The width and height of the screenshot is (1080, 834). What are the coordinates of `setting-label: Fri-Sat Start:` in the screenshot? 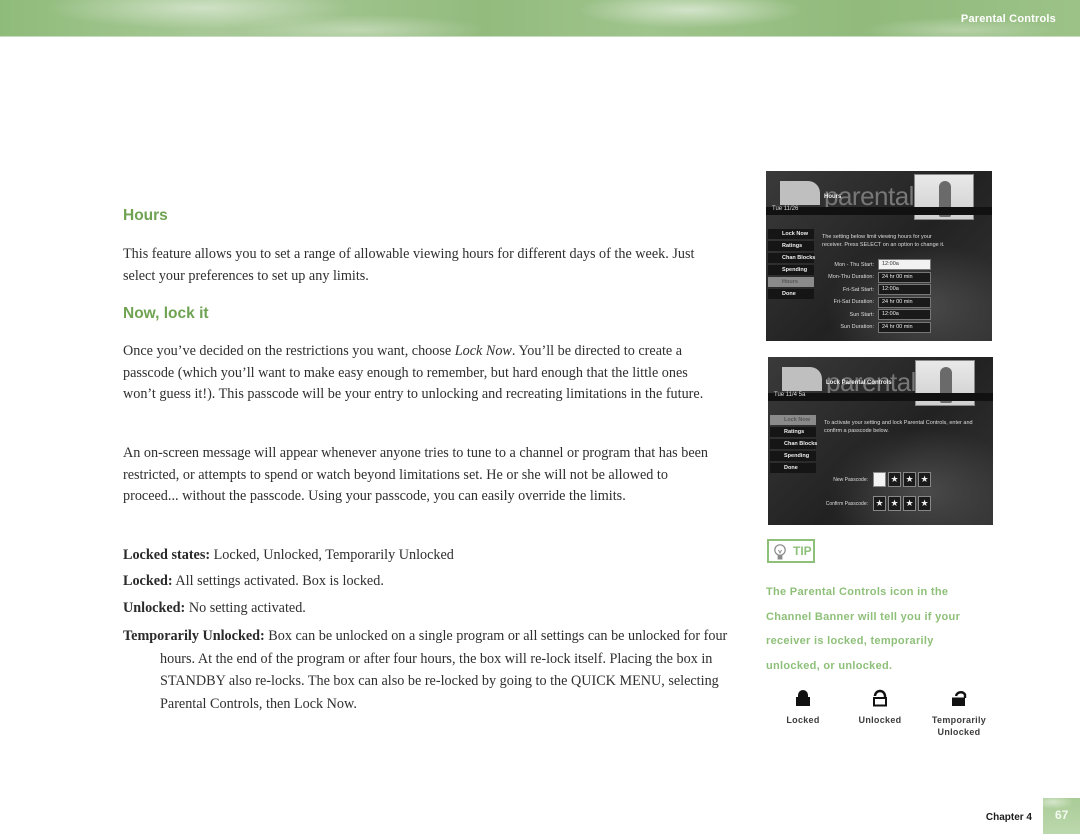 It's located at (858, 289).